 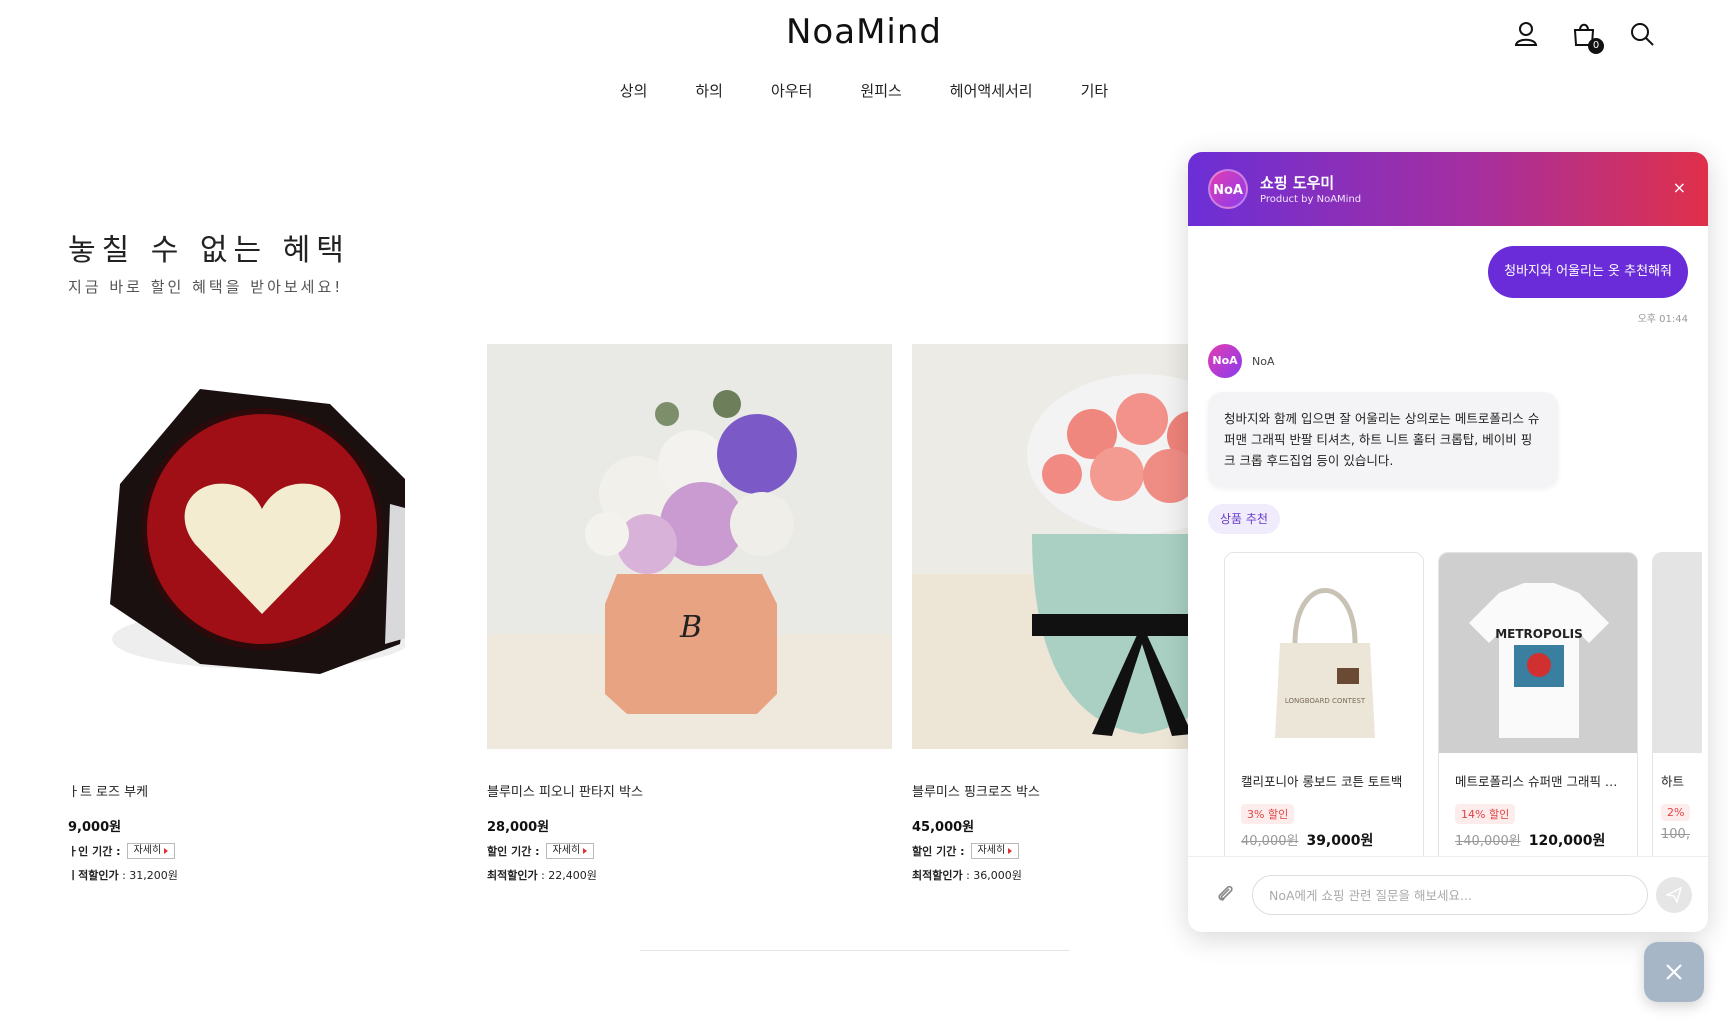 I want to click on product-image-peony-box: B, so click(x=689, y=546).